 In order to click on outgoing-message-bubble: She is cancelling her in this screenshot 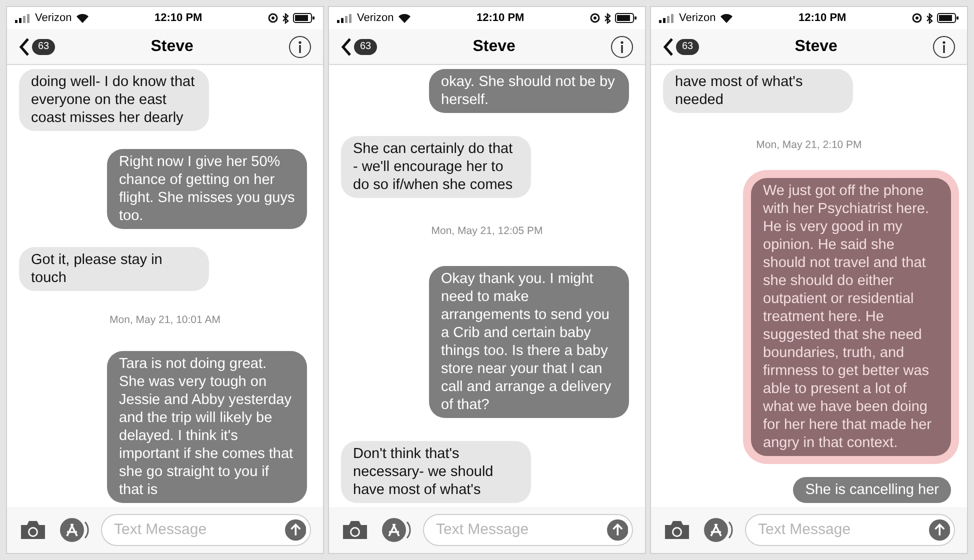, I will do `click(872, 490)`.